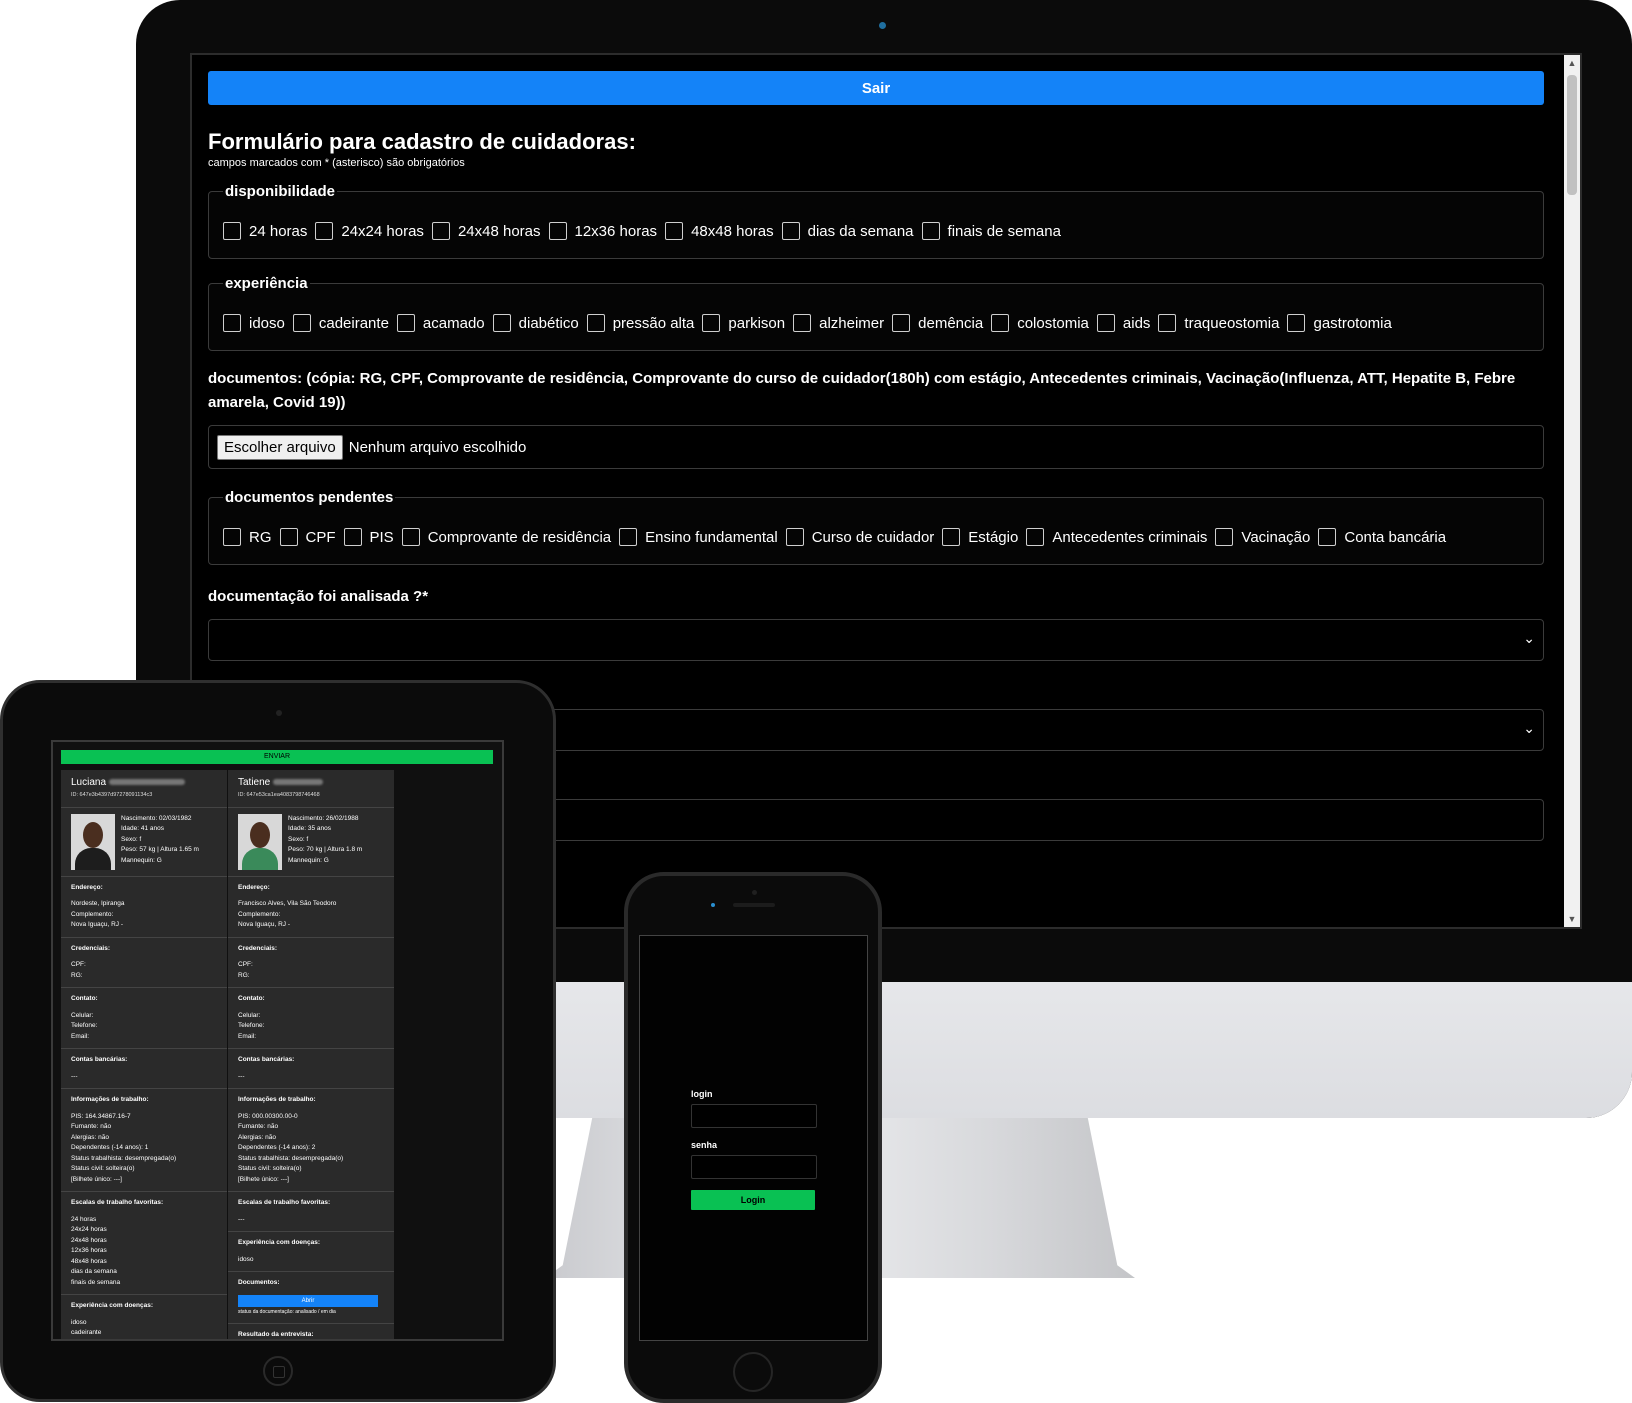 The image size is (1632, 1403). Describe the element at coordinates (535, 323) in the screenshot. I see `experience-option: diabético` at that location.